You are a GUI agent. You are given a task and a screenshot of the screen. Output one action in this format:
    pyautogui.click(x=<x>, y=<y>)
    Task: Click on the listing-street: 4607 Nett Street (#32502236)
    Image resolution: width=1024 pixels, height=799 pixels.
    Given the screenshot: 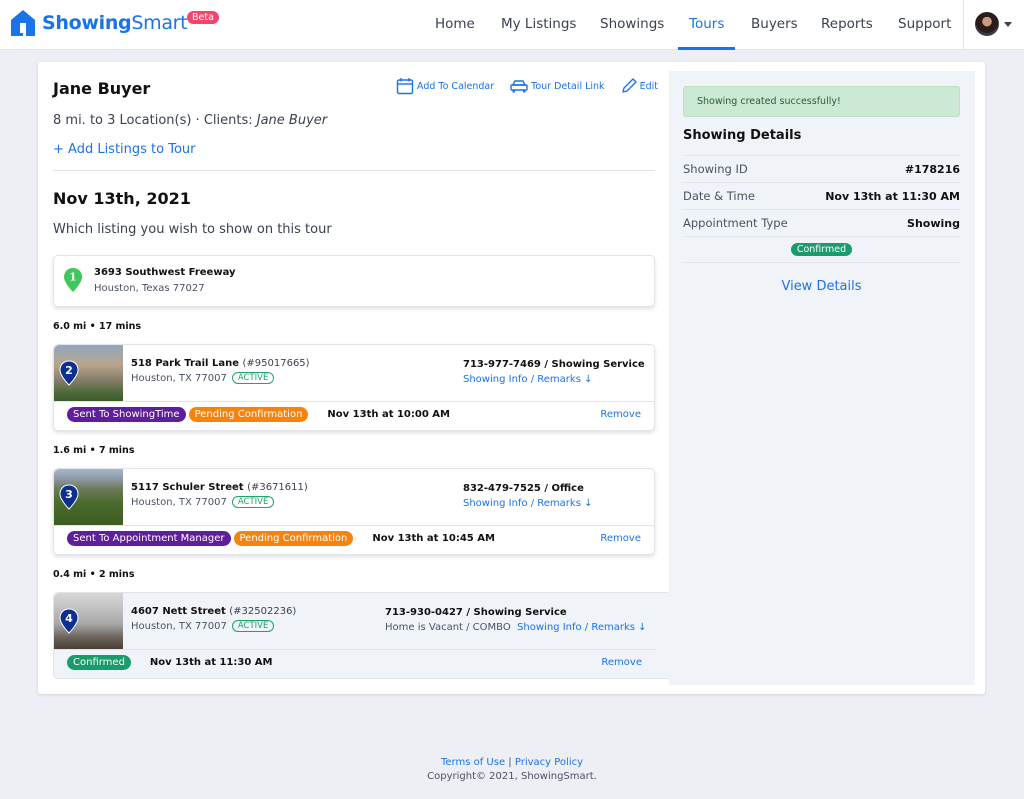 What is the action you would take?
    pyautogui.click(x=213, y=611)
    